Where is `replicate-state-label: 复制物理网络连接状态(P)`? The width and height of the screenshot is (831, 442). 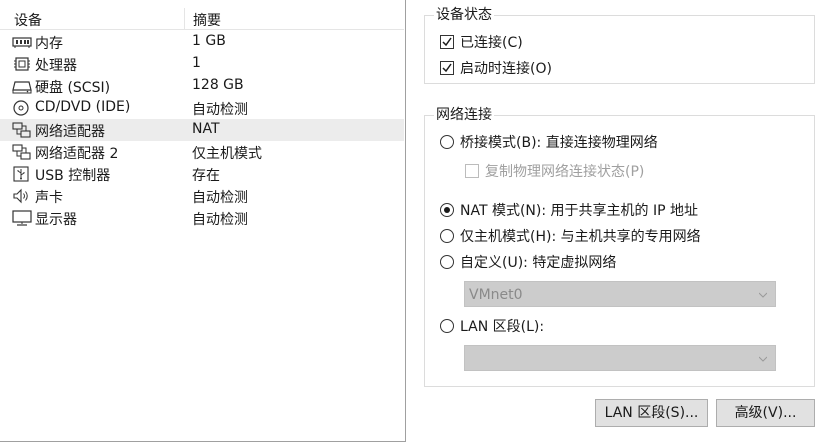 replicate-state-label: 复制物理网络连接状态(P) is located at coordinates (565, 172).